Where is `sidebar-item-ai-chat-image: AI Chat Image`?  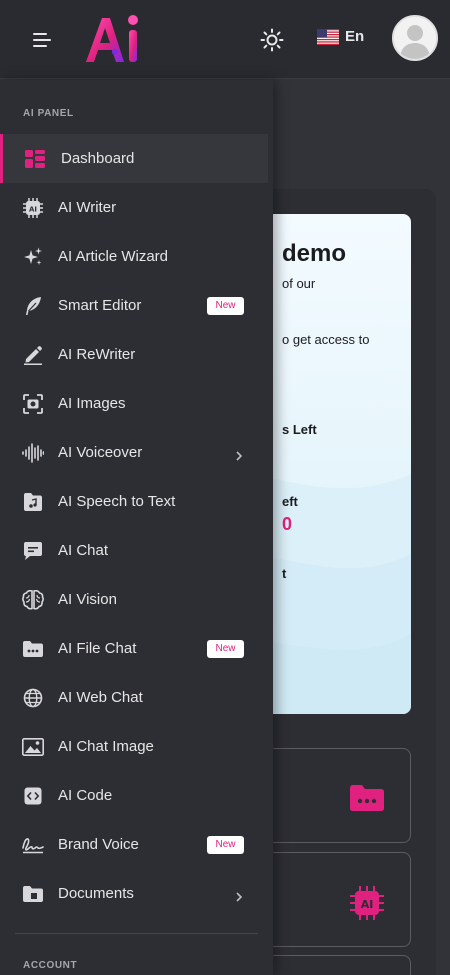
sidebar-item-ai-chat-image: AI Chat Image is located at coordinates (134, 746).